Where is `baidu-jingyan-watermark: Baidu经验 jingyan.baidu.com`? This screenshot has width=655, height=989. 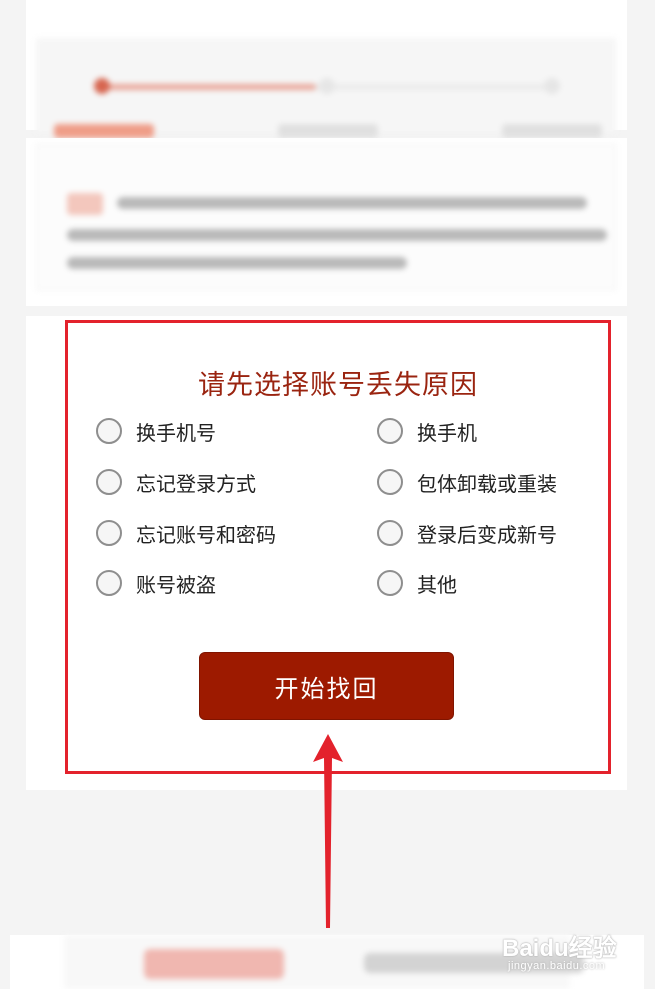
baidu-jingyan-watermark: Baidu经验 jingyan.baidu.com is located at coordinates (572, 949).